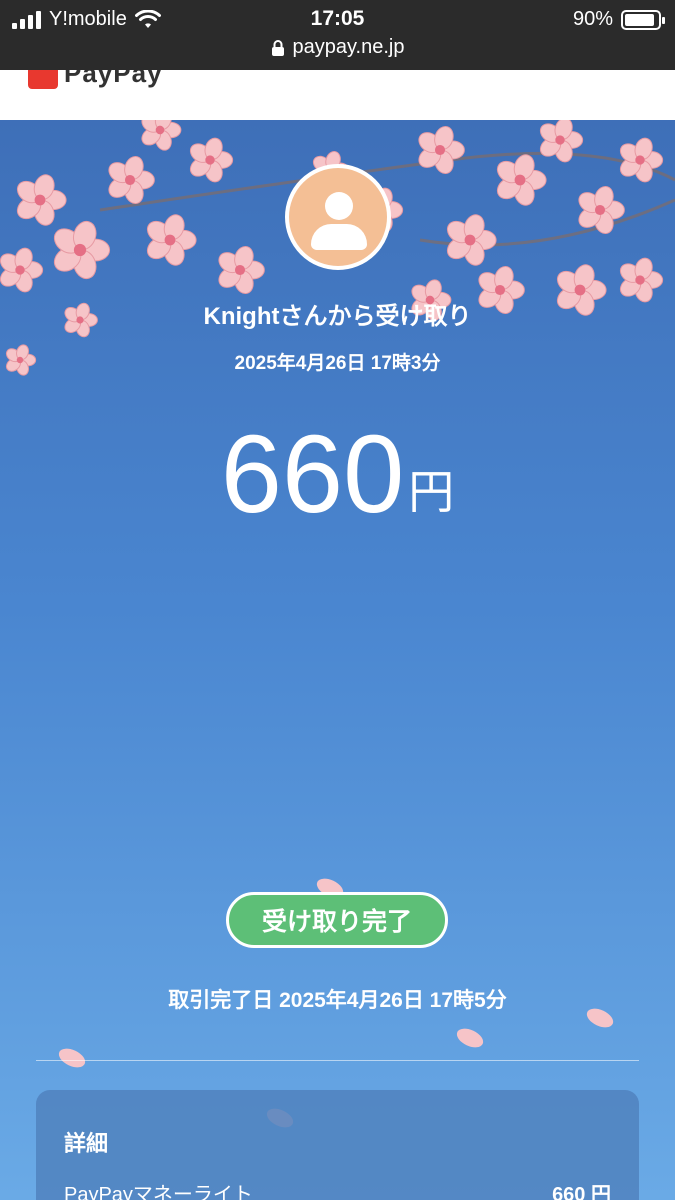 The width and height of the screenshot is (675, 1200). What do you see at coordinates (113, 79) in the screenshot?
I see `brand-name: PayPay` at bounding box center [113, 79].